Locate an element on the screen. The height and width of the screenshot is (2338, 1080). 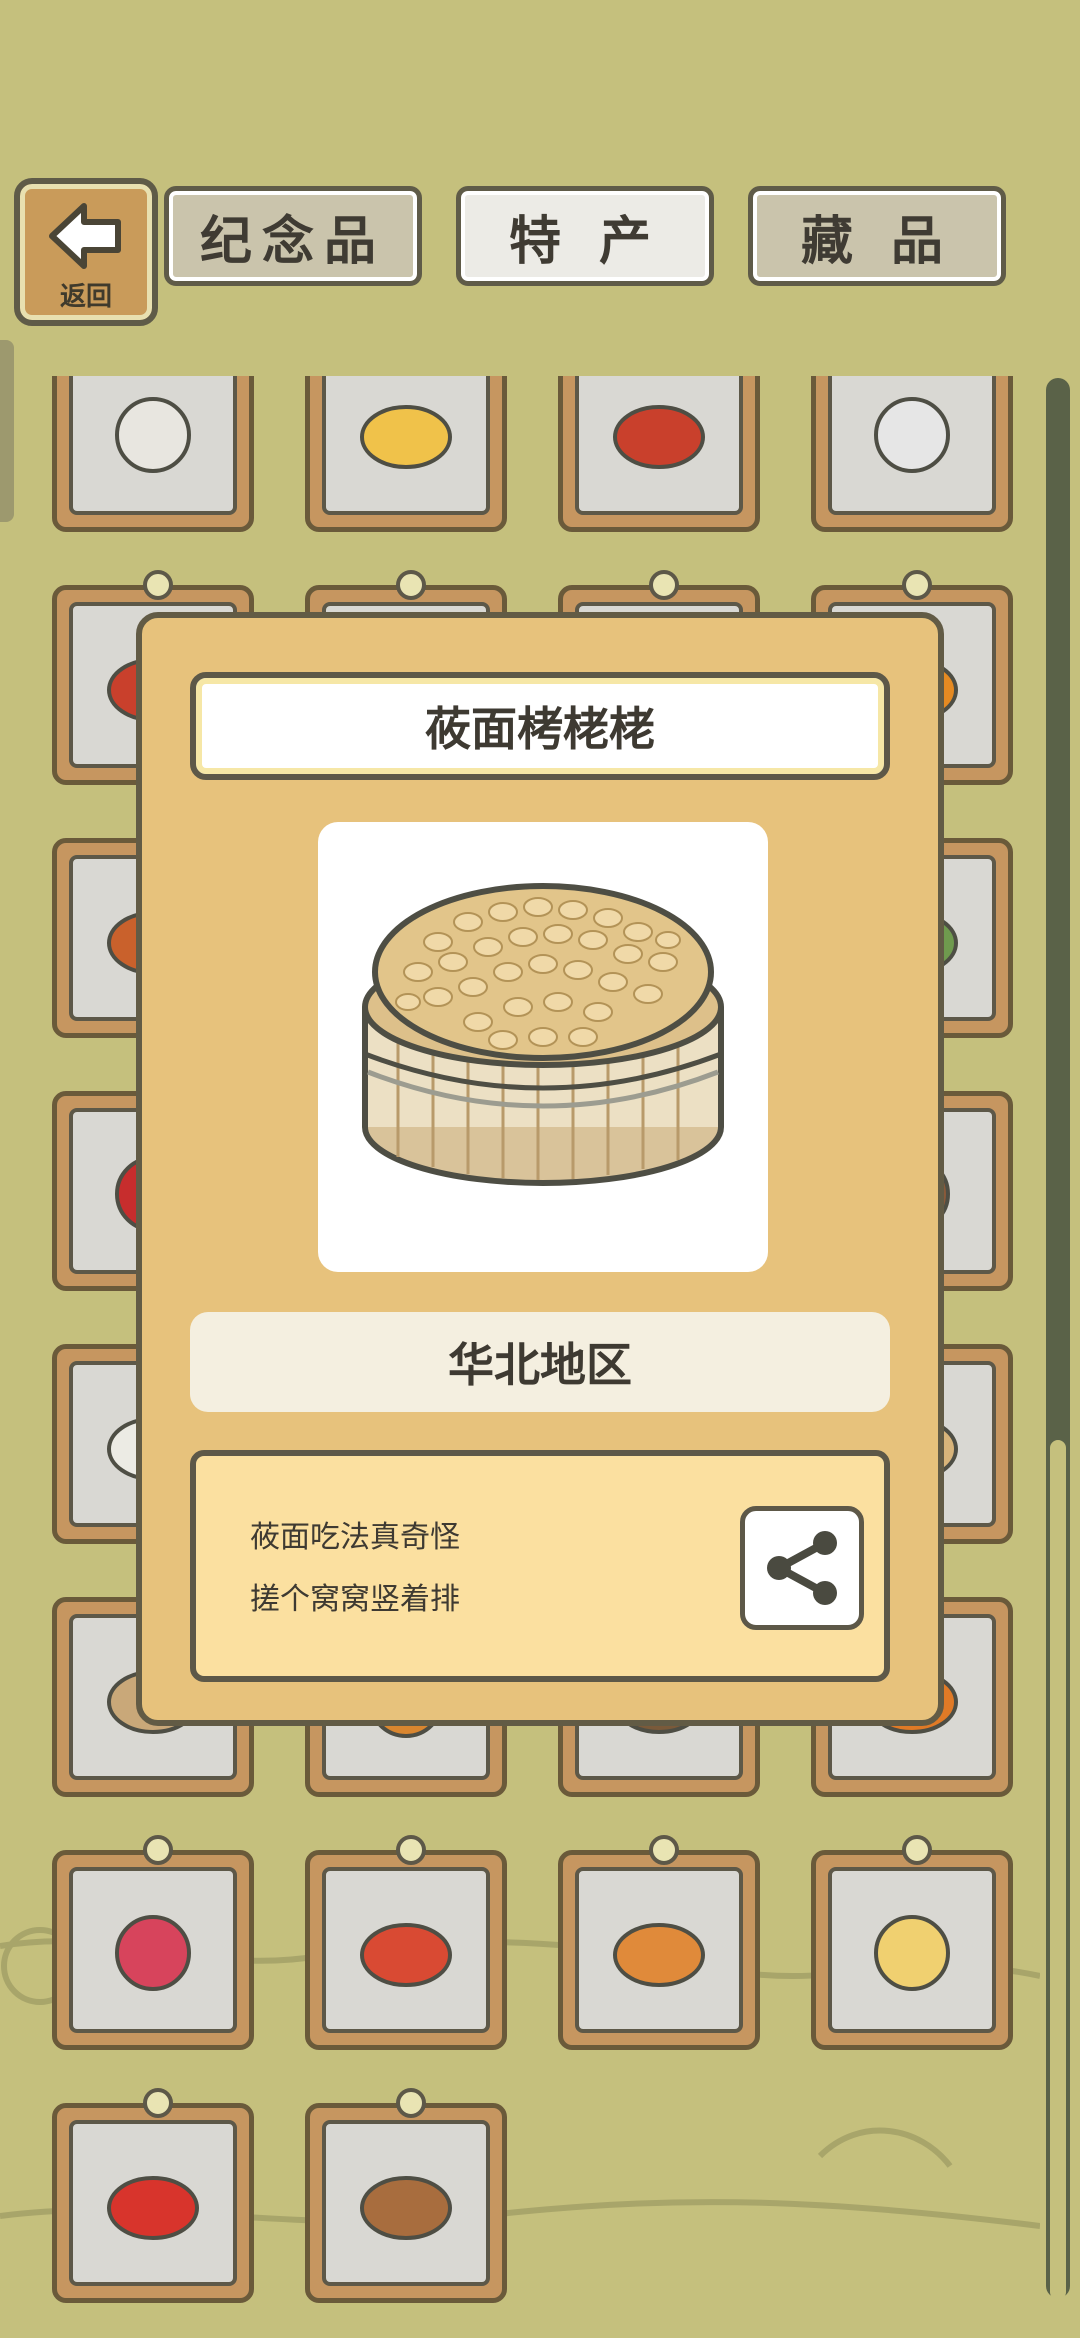
steamer-basket-icon is located at coordinates (543, 1034).